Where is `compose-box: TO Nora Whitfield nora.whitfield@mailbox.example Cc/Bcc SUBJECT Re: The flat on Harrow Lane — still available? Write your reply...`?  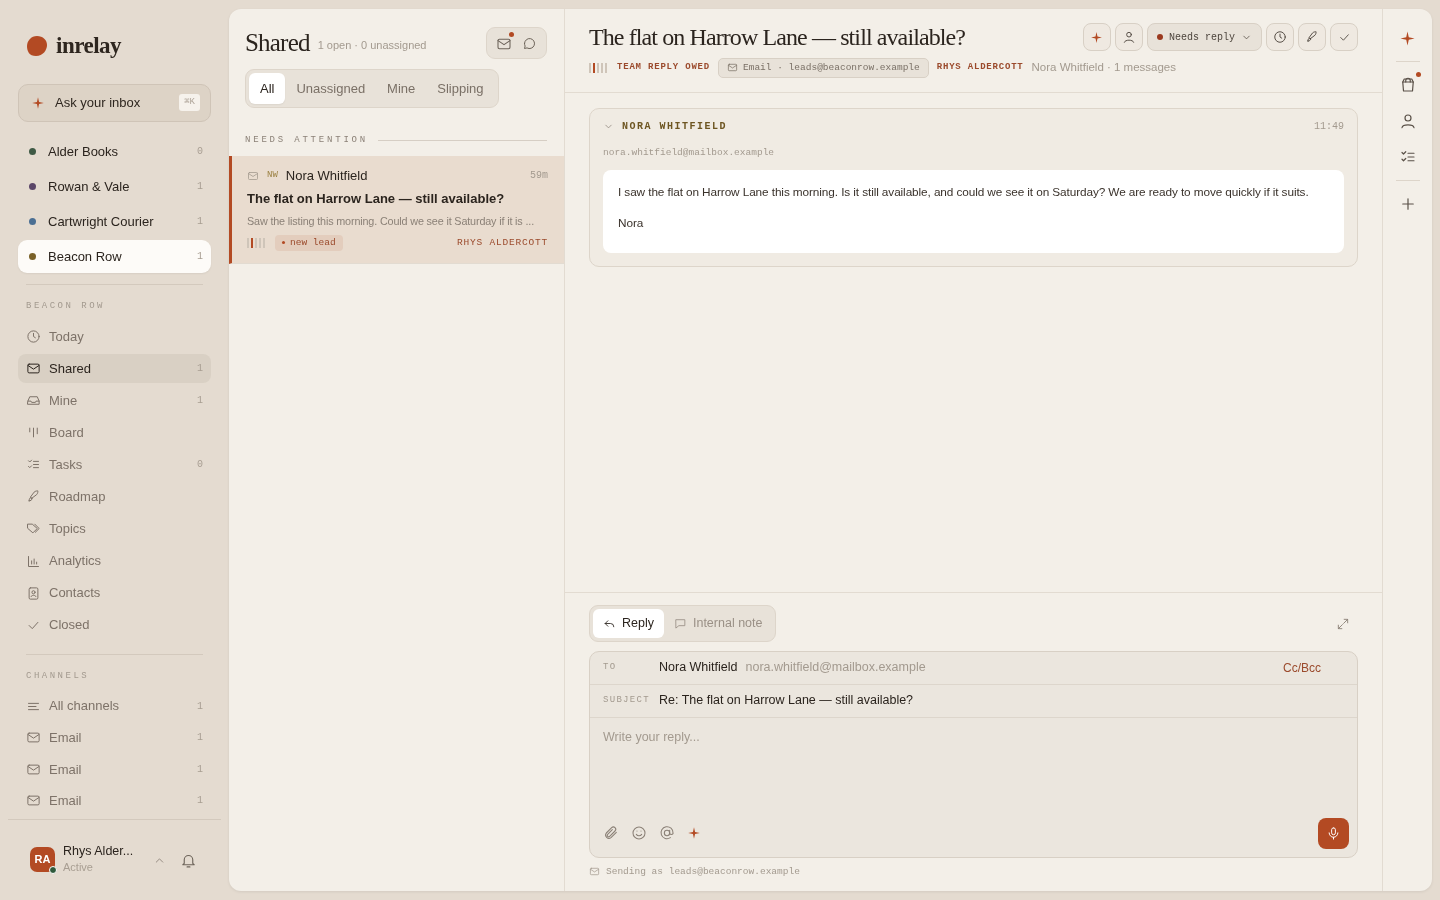 compose-box: TO Nora Whitfield nora.whitfield@mailbox.example Cc/Bcc SUBJECT Re: The flat on Harrow Lane — still available? Write your reply... is located at coordinates (973, 754).